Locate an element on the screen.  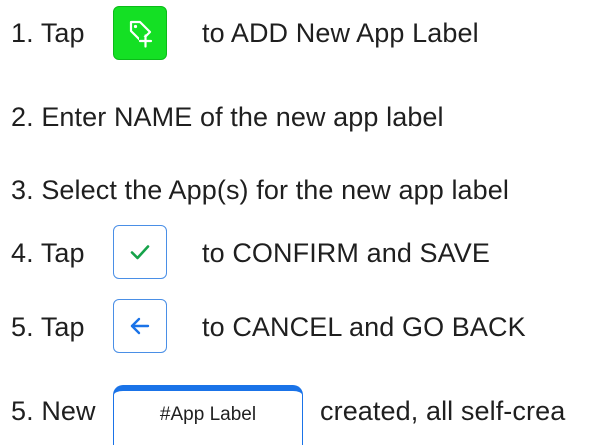
arrow-left-icon is located at coordinates (140, 326).